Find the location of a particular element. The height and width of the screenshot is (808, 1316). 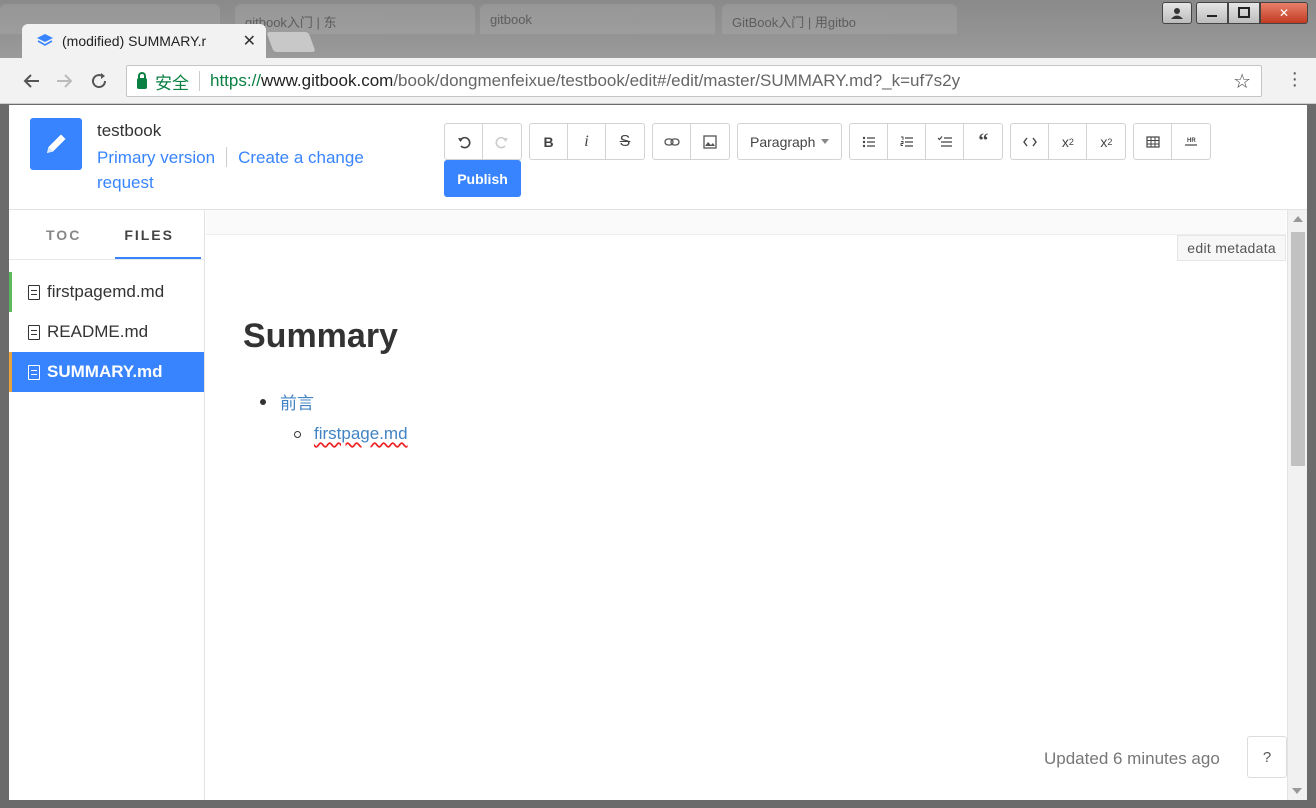

file-name: SUMMARY.md is located at coordinates (105, 371).